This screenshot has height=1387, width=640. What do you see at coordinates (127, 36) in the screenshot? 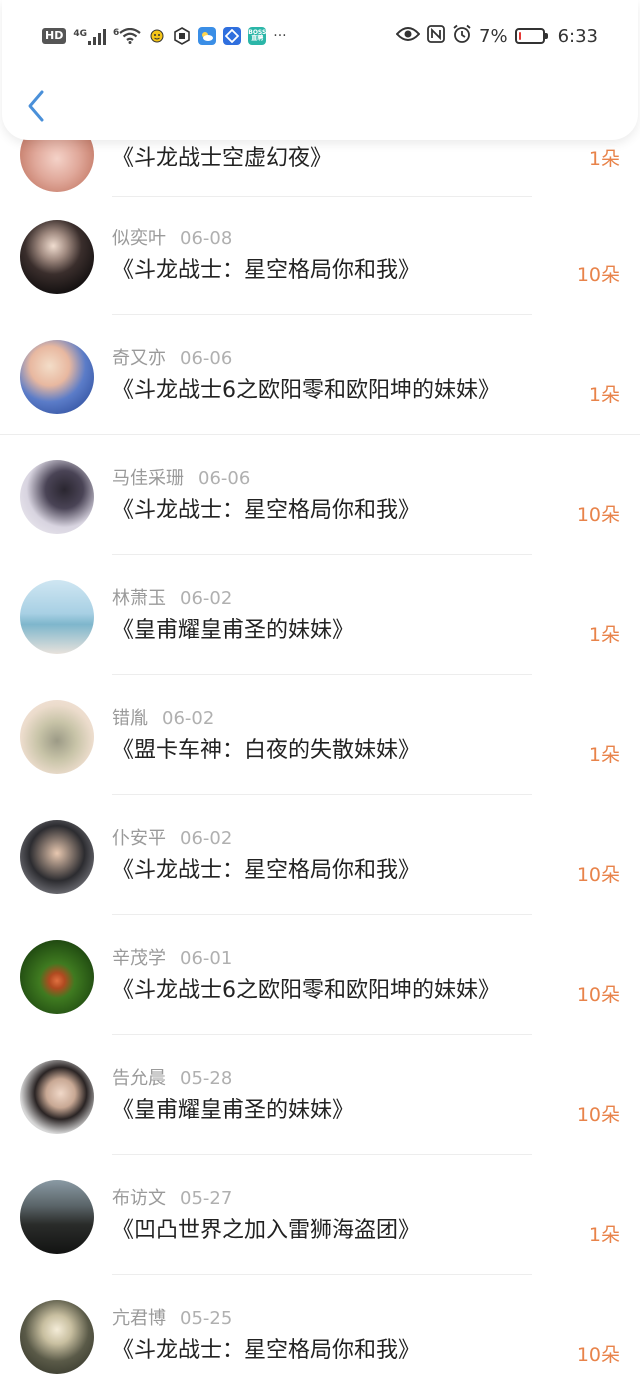
I see `wifi-icon: 6` at bounding box center [127, 36].